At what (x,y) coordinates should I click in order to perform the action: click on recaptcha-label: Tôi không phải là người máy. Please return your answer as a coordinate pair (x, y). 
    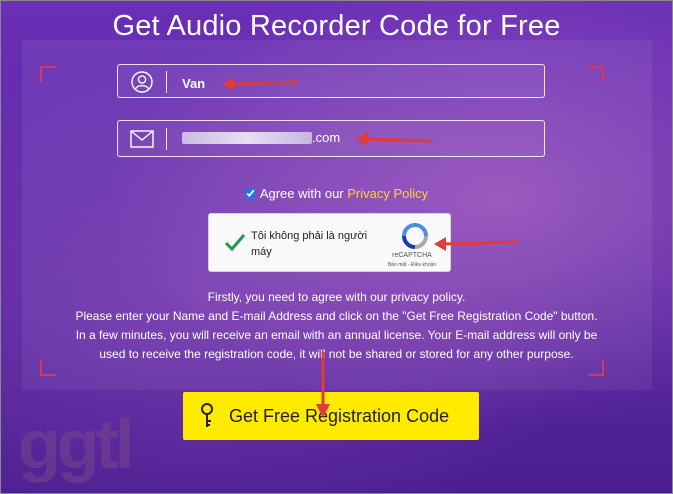
    Looking at the image, I should click on (309, 244).